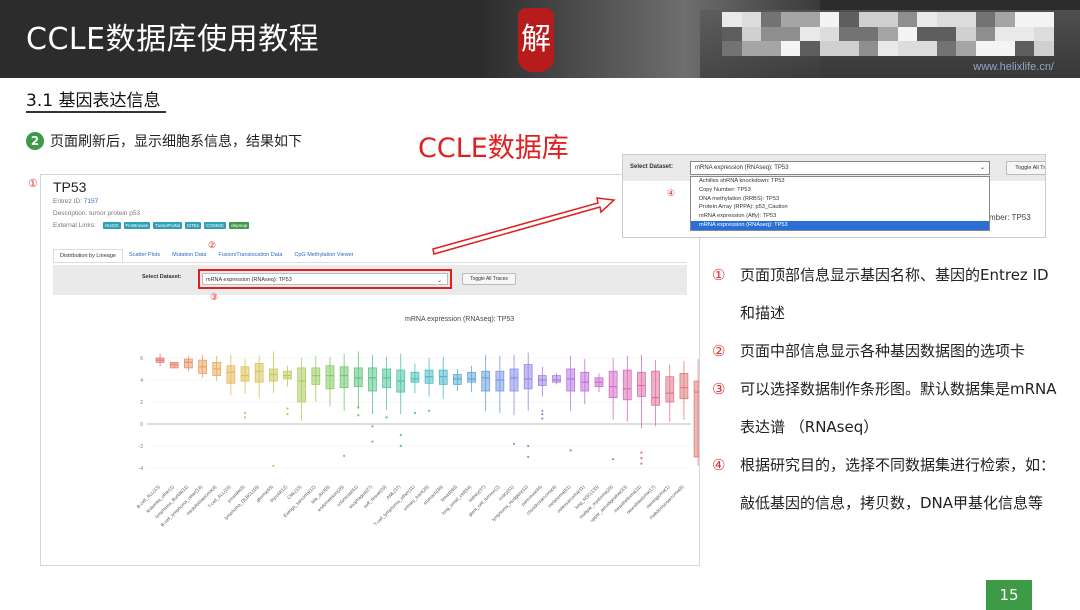  I want to click on select-dataset-label: Select Dataset:, so click(162, 277).